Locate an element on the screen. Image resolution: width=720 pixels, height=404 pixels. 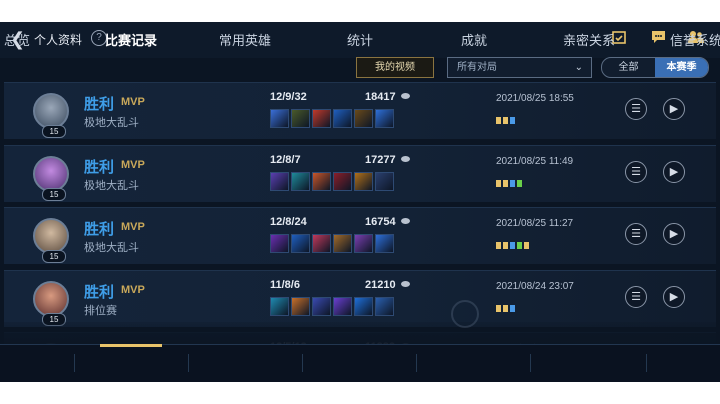
kda-score: 12/8/24 is located at coordinates (288, 222).